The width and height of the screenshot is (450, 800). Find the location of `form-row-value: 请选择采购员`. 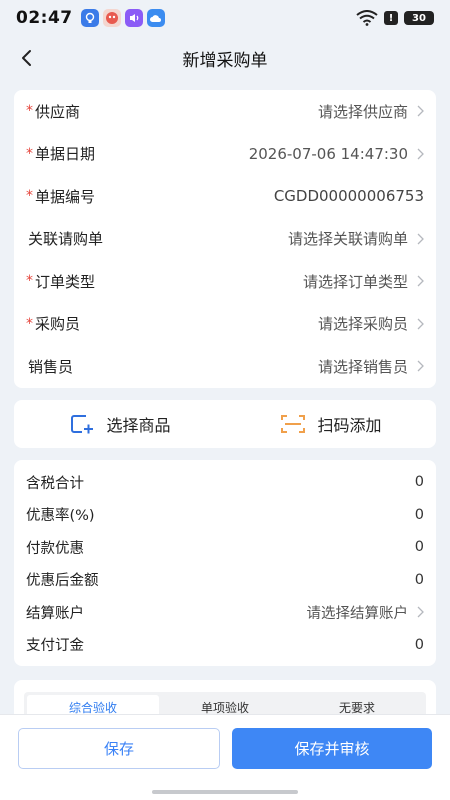

form-row-value: 请选择采购员 is located at coordinates (371, 323).